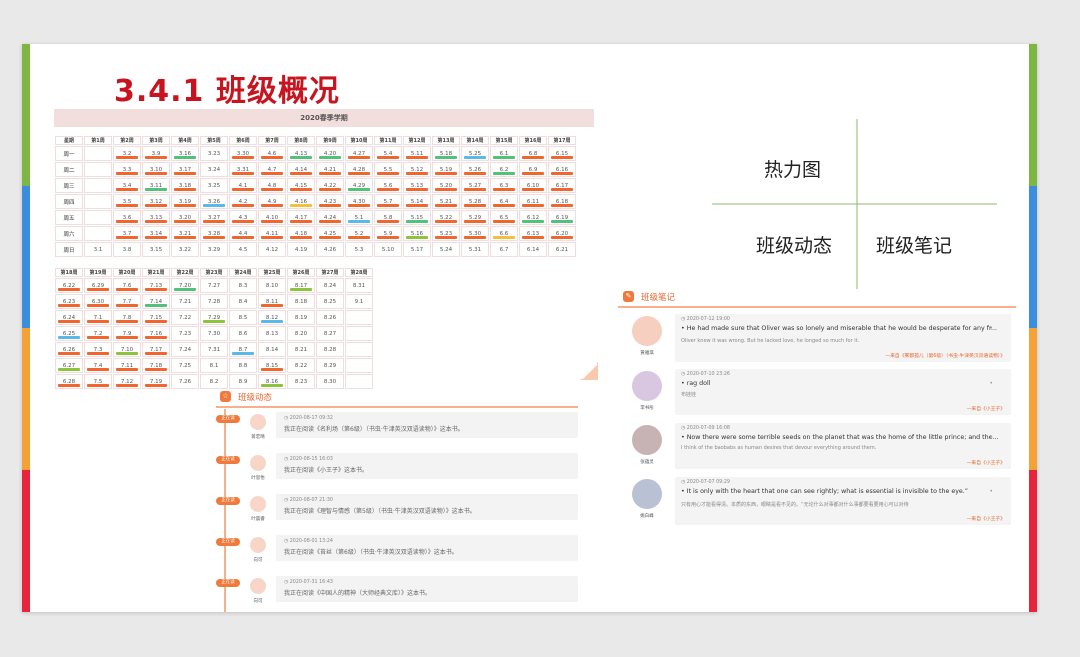  What do you see at coordinates (330, 217) in the screenshot?
I see `heatmap-cell: 4.24` at bounding box center [330, 217].